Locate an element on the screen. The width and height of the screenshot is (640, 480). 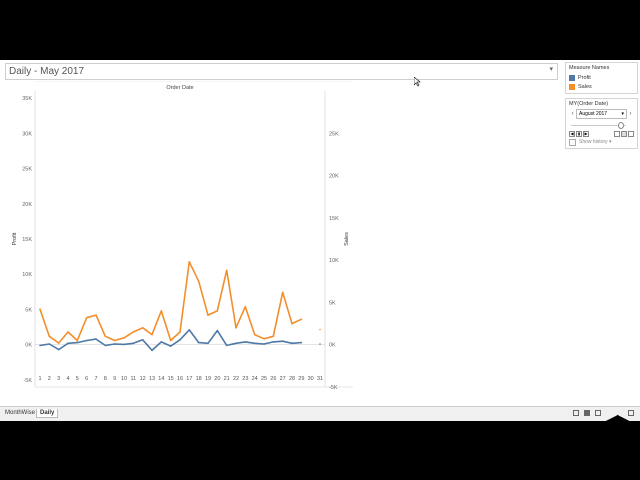
next-arrow-icon: › is located at coordinates (630, 114).